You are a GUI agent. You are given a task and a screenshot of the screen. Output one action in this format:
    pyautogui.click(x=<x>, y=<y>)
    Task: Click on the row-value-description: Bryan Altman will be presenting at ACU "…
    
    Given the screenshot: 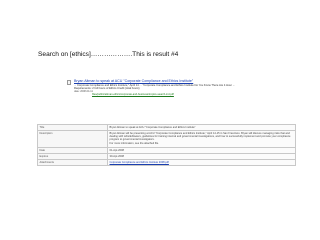 What is the action you would take?
    pyautogui.click(x=201, y=138)
    